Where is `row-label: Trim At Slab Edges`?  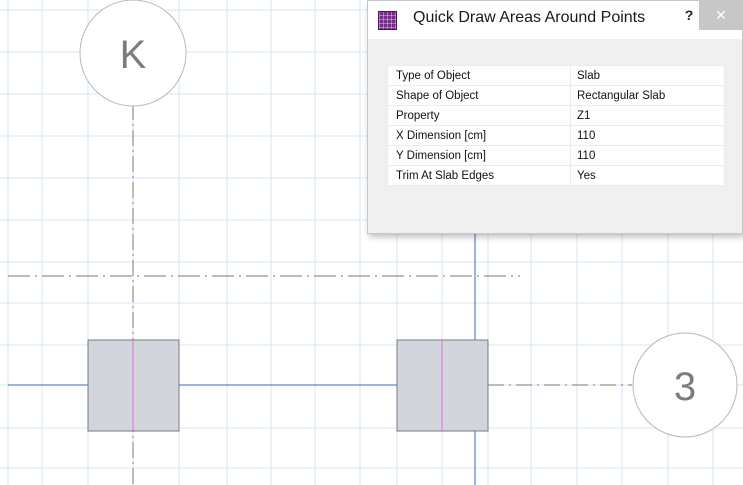 row-label: Trim At Slab Edges is located at coordinates (479, 175).